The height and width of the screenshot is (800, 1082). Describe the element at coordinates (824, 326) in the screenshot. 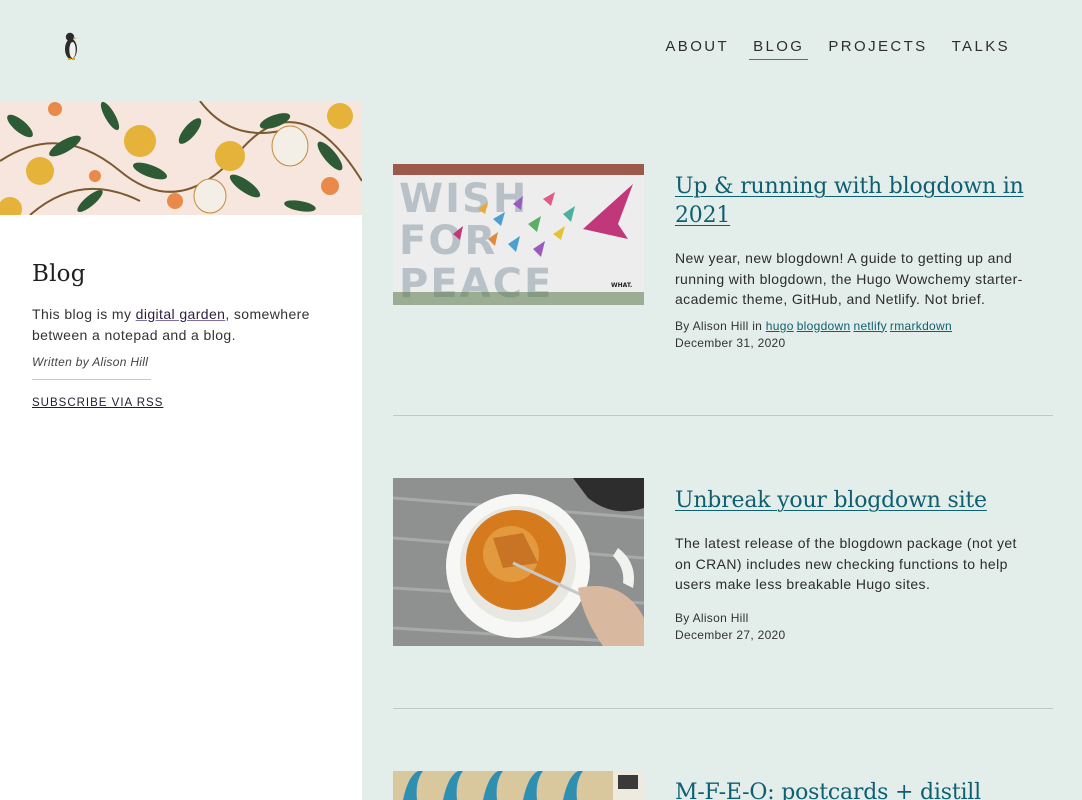

I see `tag-blogdown: blogdown` at that location.